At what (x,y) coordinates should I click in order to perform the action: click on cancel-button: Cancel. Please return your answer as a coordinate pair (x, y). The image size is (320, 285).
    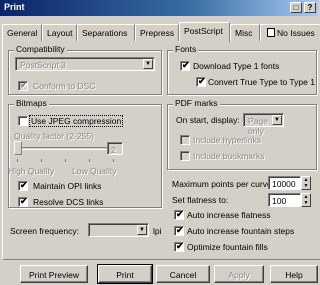
    Looking at the image, I should click on (183, 274).